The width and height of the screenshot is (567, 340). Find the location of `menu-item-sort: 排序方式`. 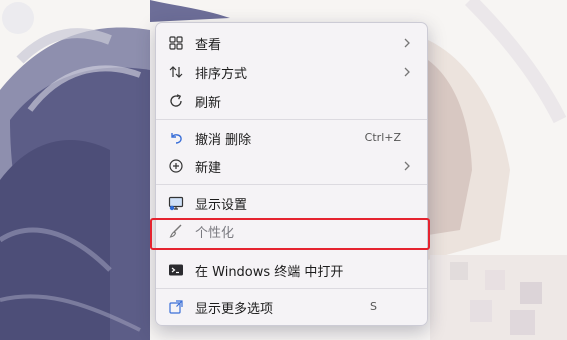

menu-item-sort: 排序方式 is located at coordinates (291, 72).